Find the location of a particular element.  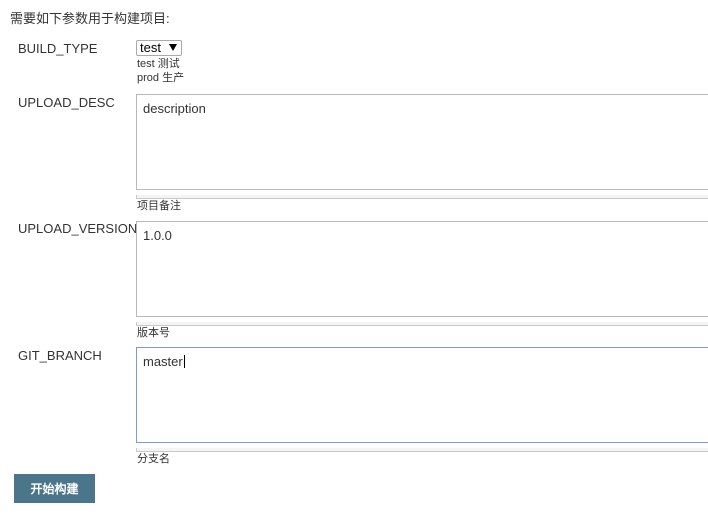

build-type-help-line2: prod 生产 is located at coordinates (161, 78).